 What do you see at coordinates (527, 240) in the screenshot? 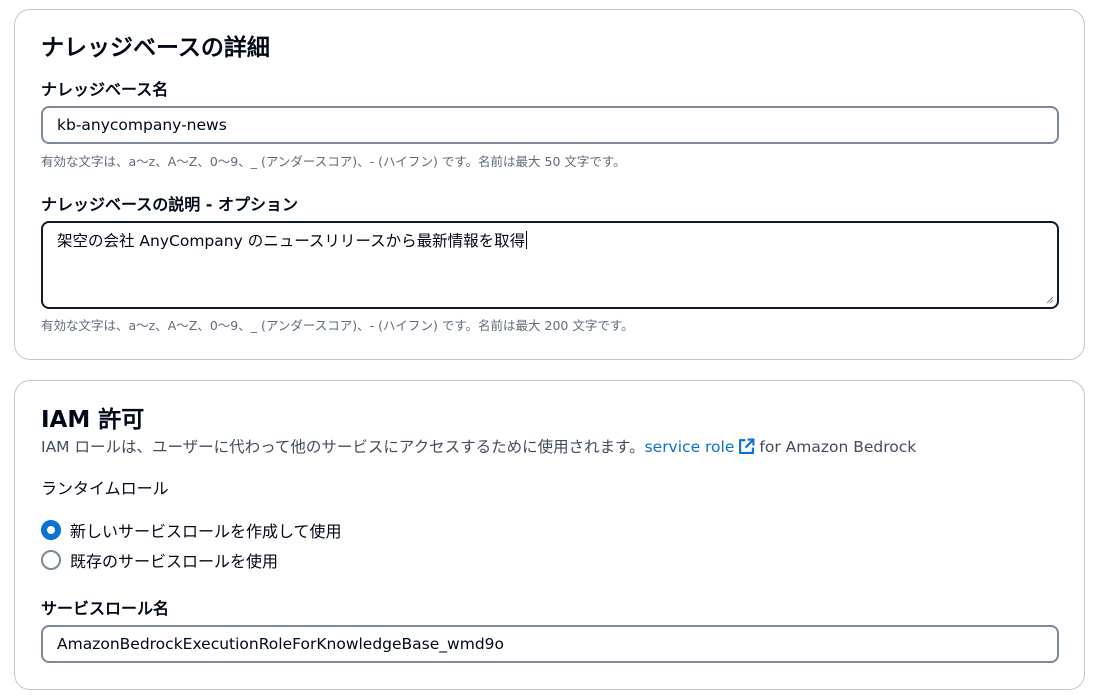
I see `text-caret` at bounding box center [527, 240].